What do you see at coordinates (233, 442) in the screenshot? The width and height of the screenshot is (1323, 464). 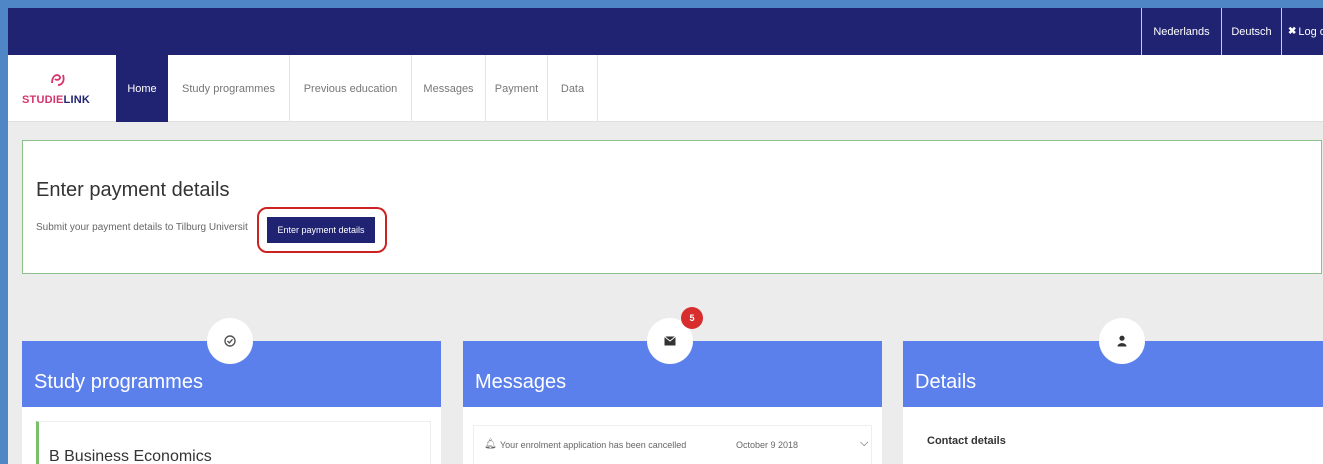 I see `list-item: B Business Economics` at bounding box center [233, 442].